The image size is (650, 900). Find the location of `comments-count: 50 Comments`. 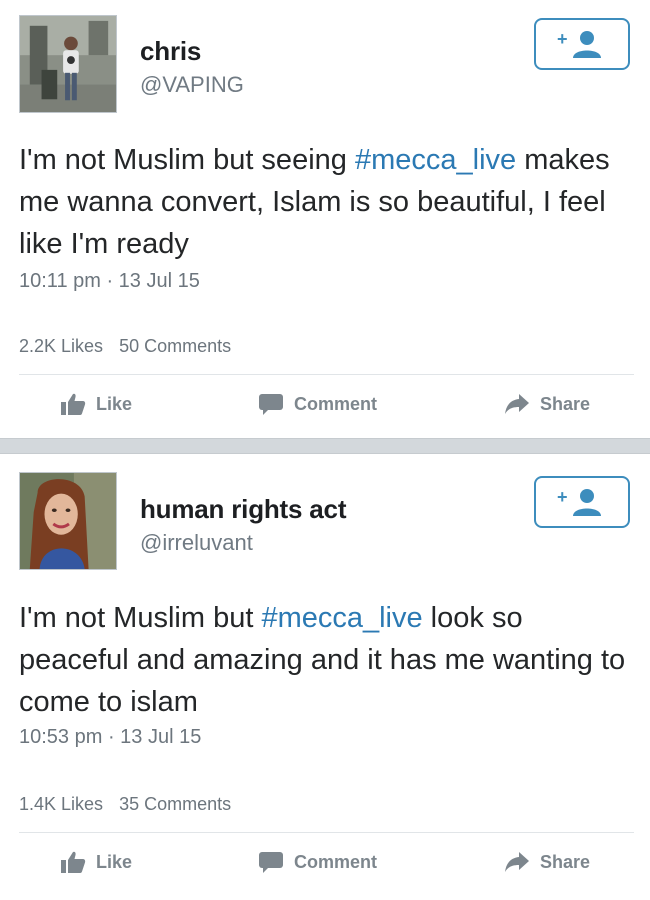

comments-count: 50 Comments is located at coordinates (175, 346).